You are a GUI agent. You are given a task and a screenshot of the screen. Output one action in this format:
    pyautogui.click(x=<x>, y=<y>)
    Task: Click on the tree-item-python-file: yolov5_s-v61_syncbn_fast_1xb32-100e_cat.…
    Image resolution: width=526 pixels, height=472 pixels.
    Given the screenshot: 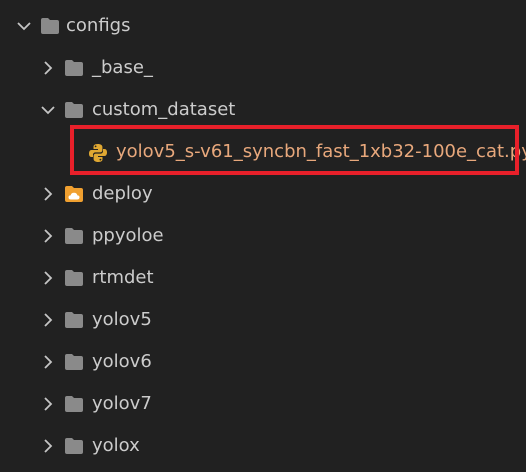 What is the action you would take?
    pyautogui.click(x=263, y=152)
    